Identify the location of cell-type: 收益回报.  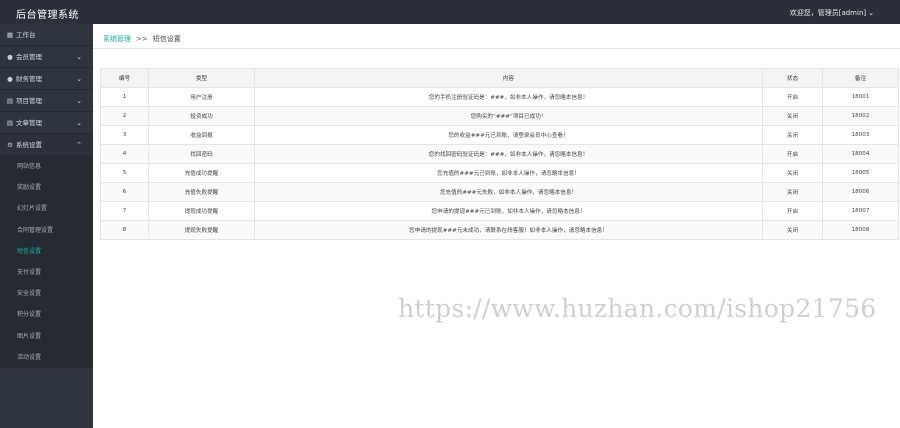
(201, 135).